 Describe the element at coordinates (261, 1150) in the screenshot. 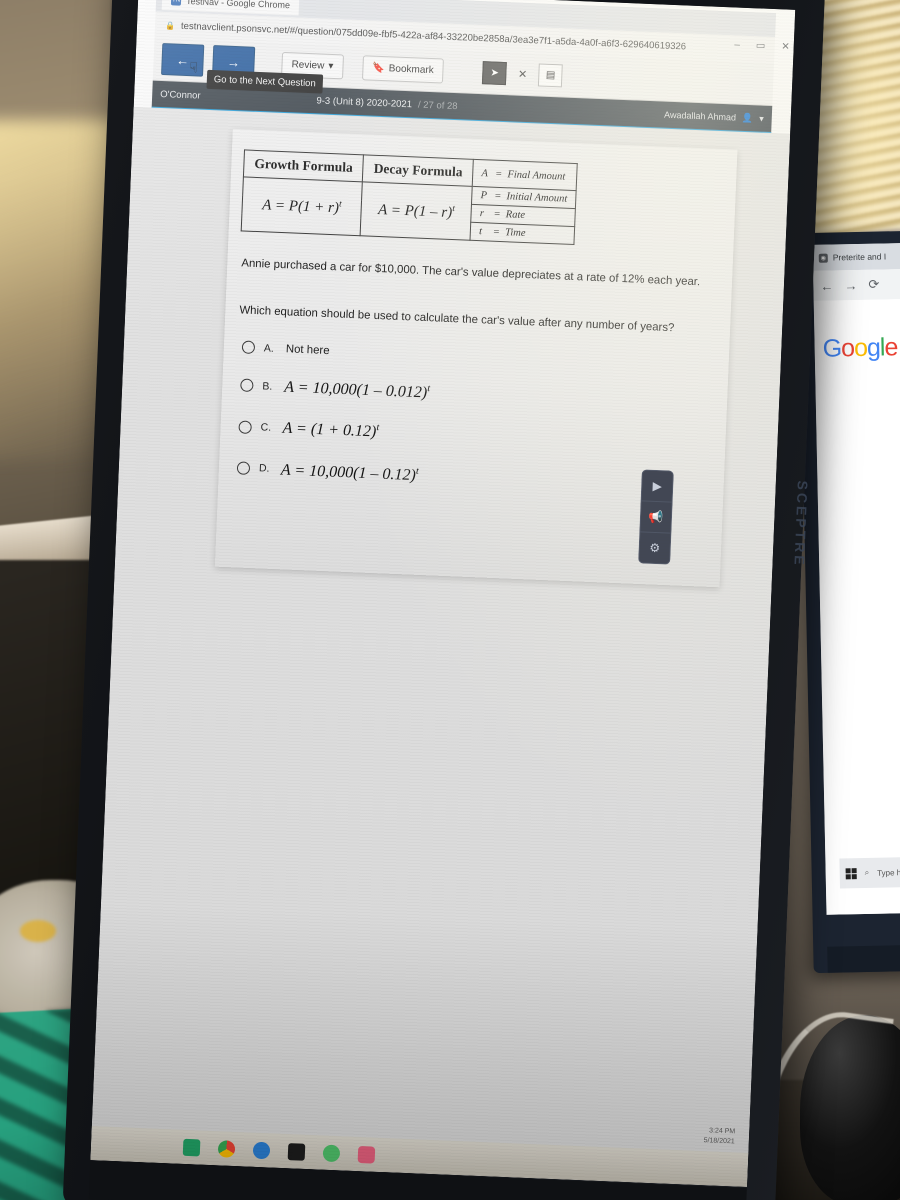

I see `edge-blue-icon` at that location.